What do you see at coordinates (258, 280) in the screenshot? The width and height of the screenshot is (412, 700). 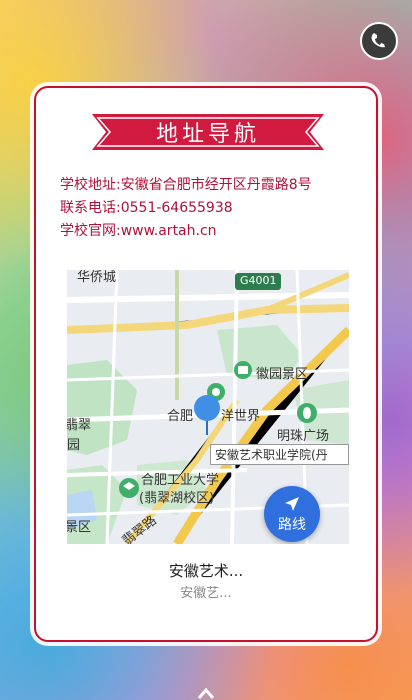 I see `map-label-g4001: G4001` at bounding box center [258, 280].